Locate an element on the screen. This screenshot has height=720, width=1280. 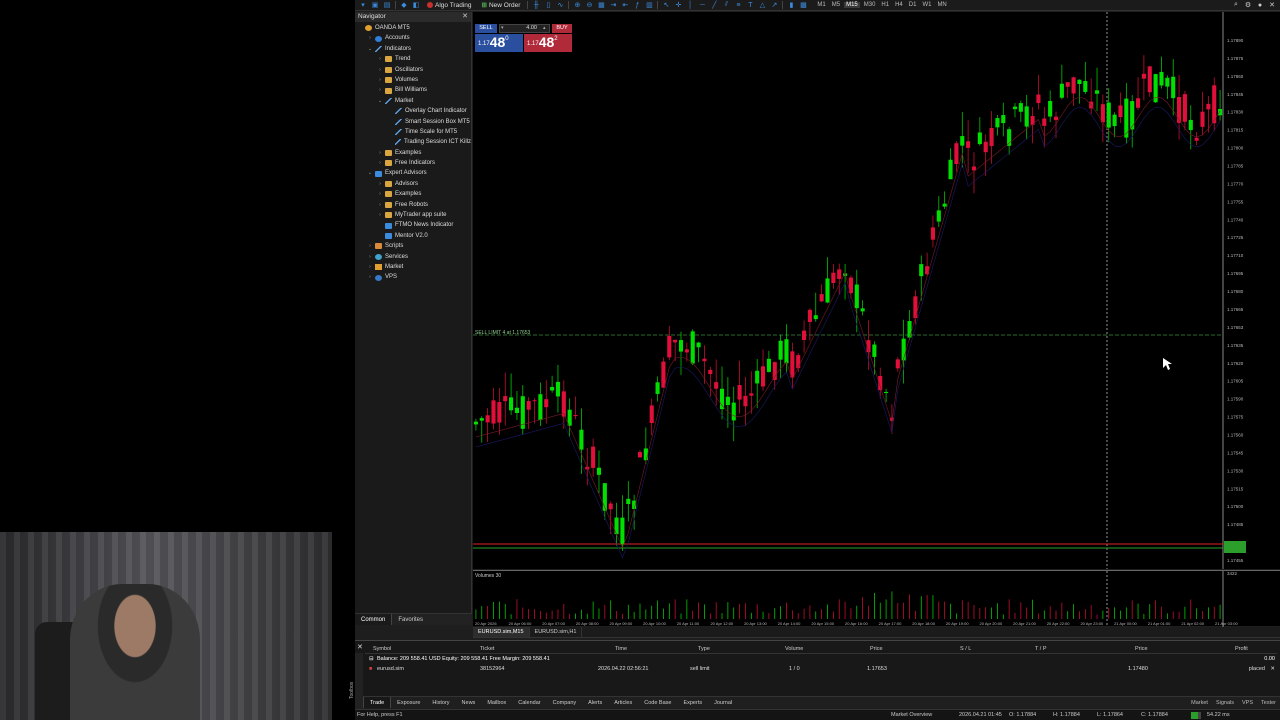
navigator-item: › Free Indicators is located at coordinates (413, 163).